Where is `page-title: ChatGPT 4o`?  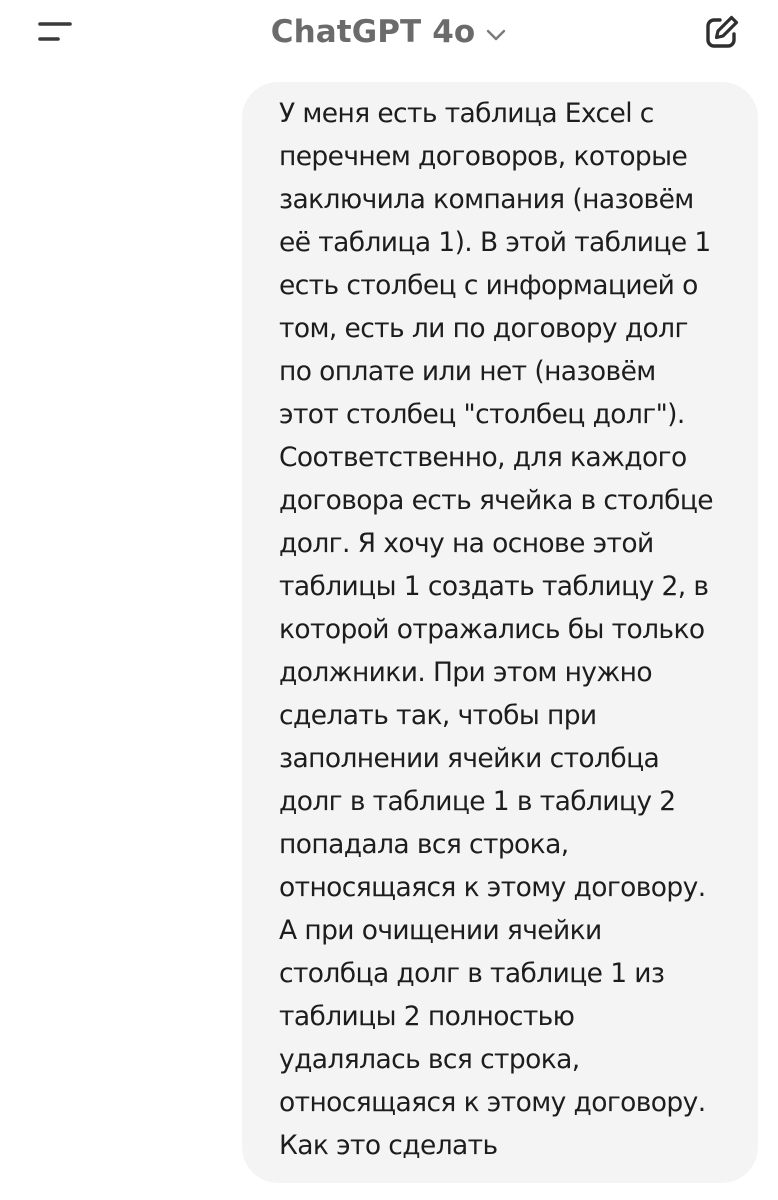 page-title: ChatGPT 4o is located at coordinates (373, 32).